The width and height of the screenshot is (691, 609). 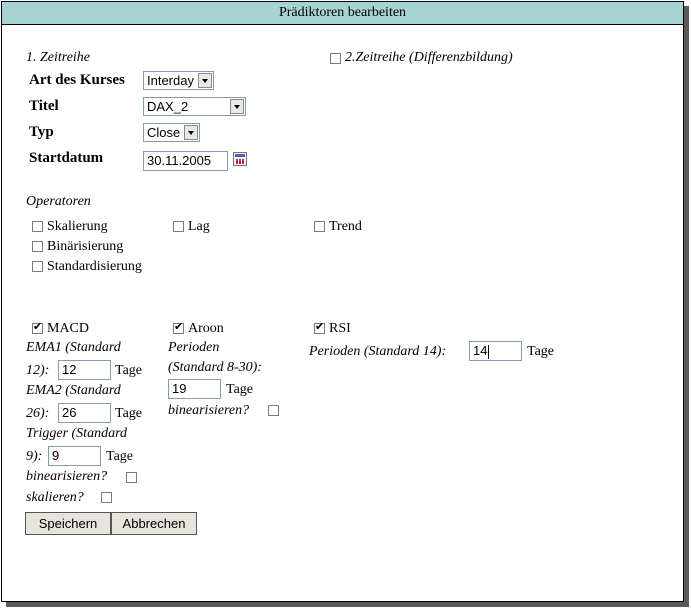 What do you see at coordinates (58, 201) in the screenshot?
I see `operatoren-heading: Operatoren` at bounding box center [58, 201].